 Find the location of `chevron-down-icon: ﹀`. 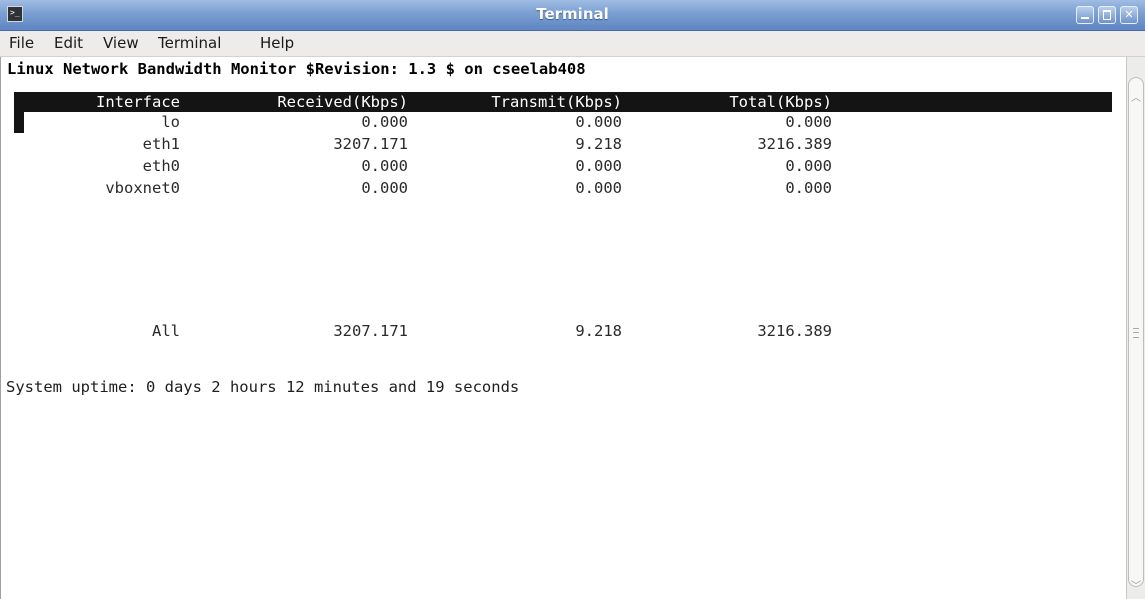

chevron-down-icon: ﹀ is located at coordinates (1136, 587).